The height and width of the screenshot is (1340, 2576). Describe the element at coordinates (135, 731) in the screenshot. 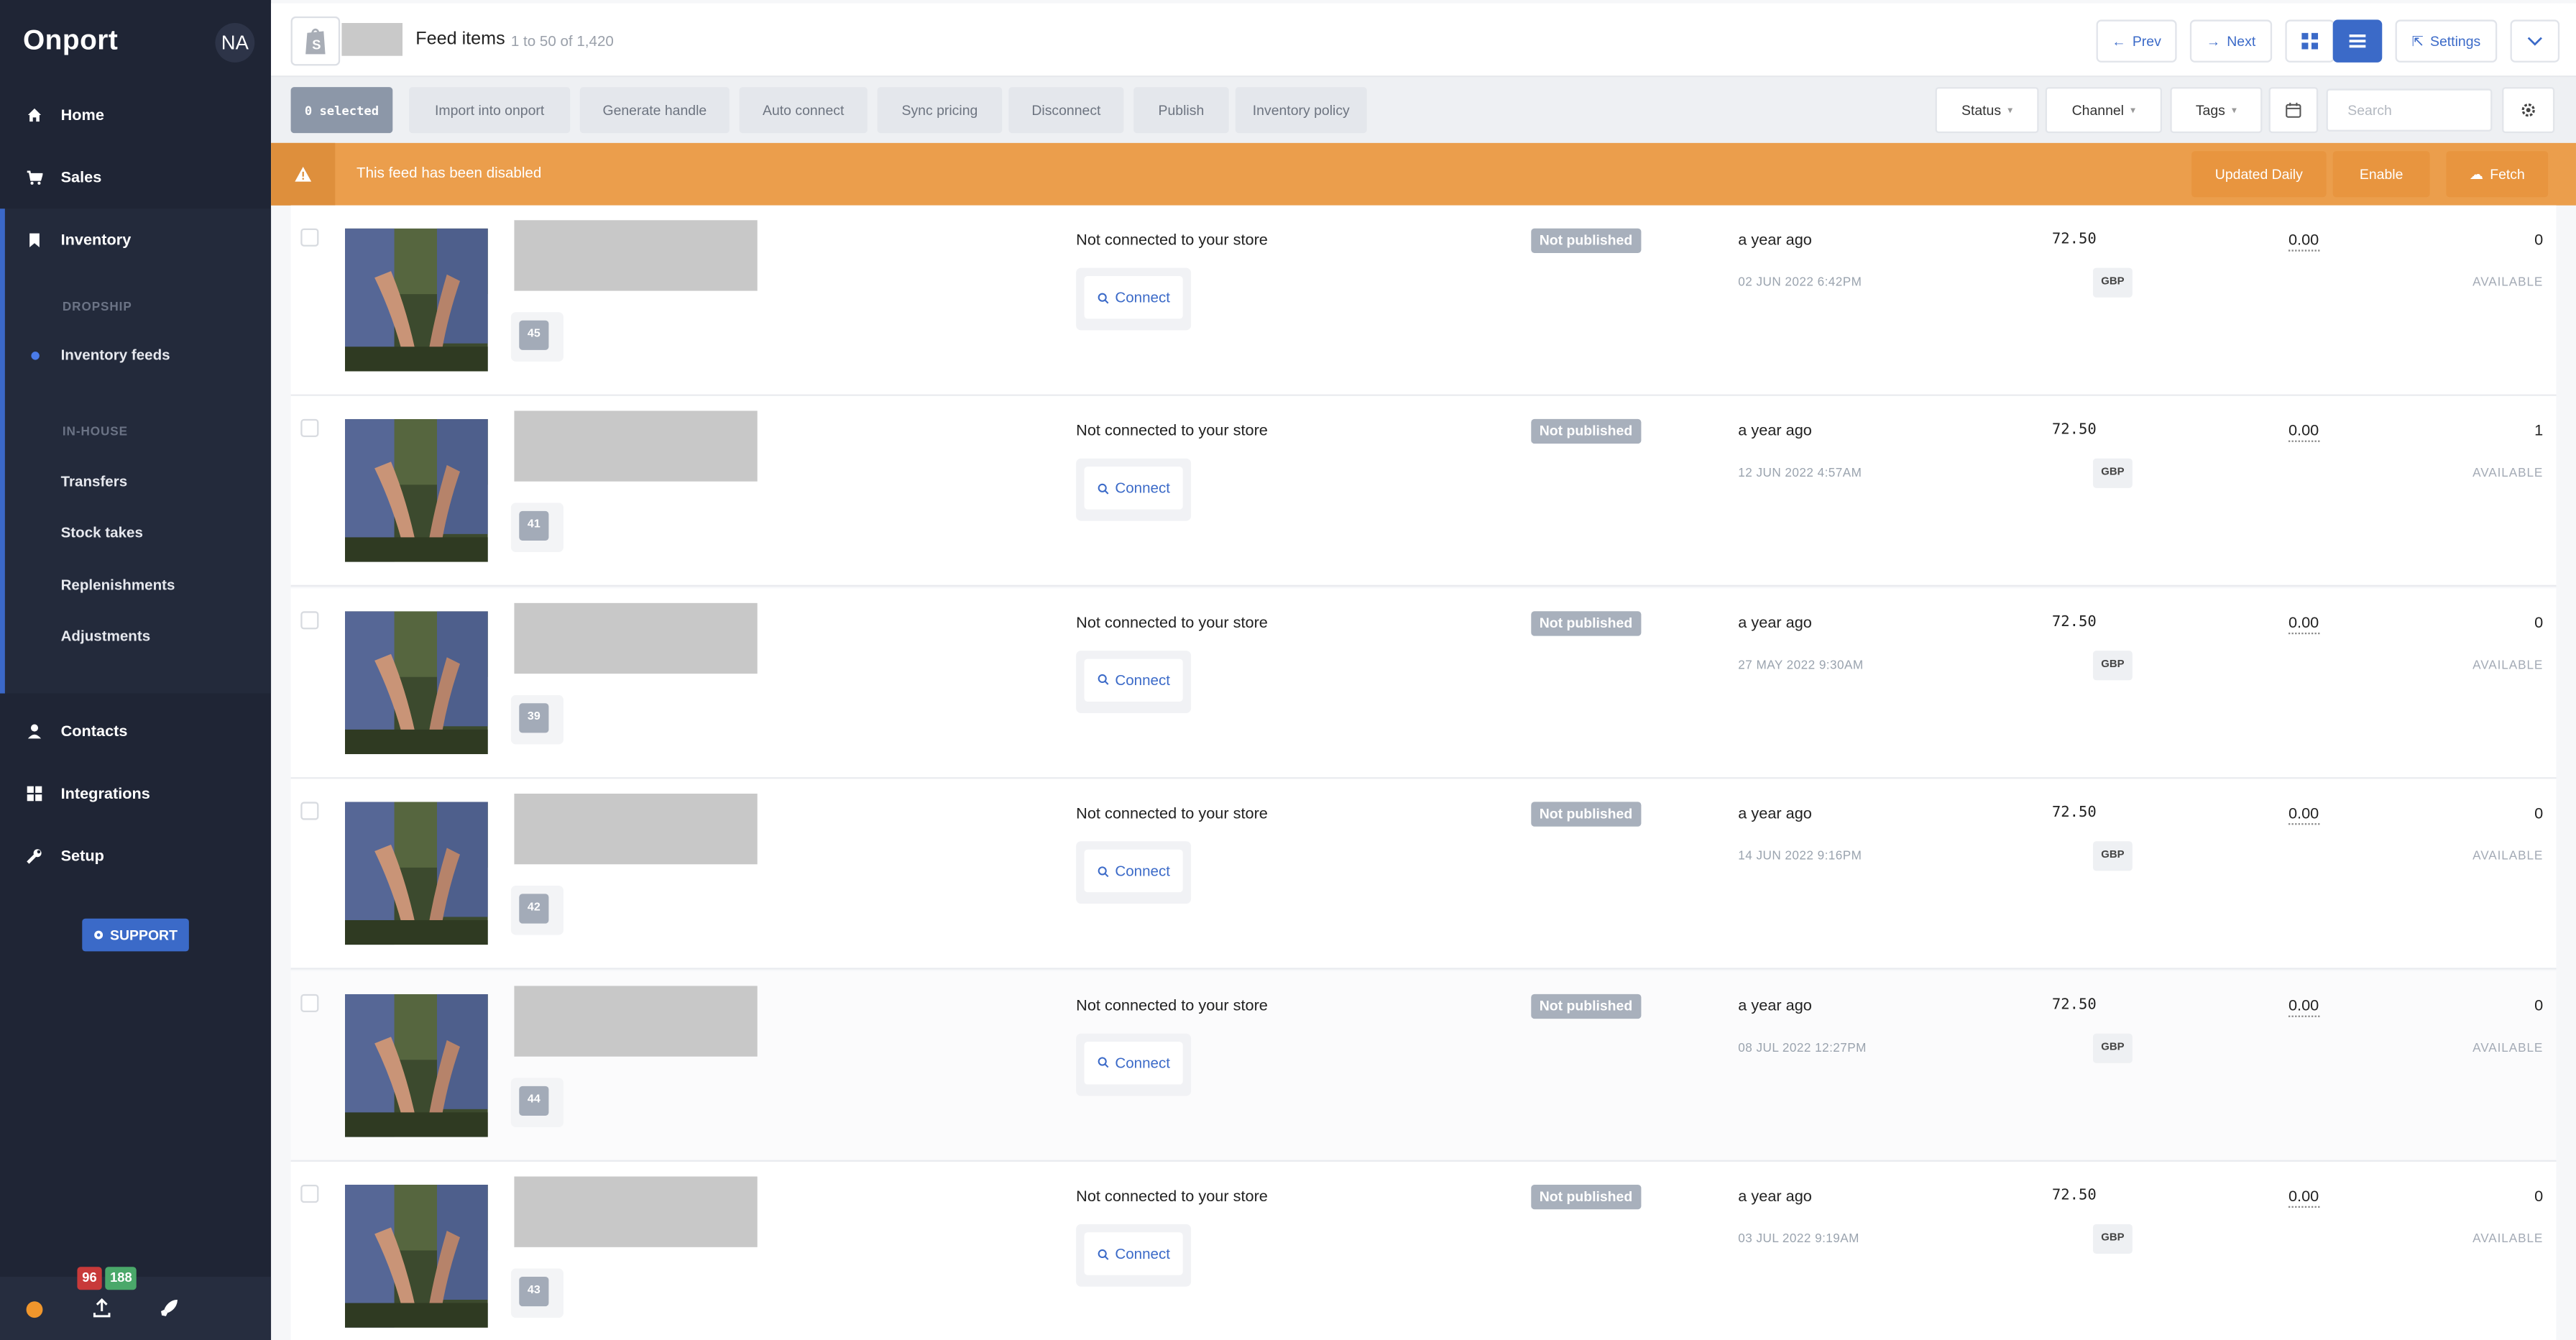

I see `nav-contacts: Contacts` at that location.